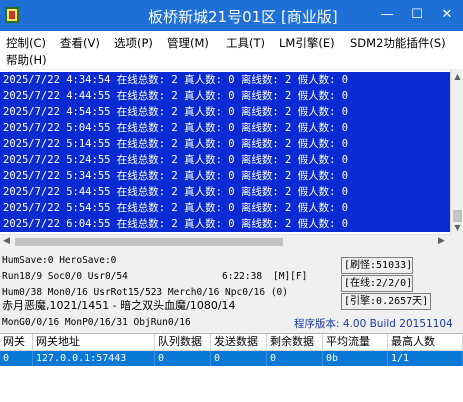 The image size is (463, 402). What do you see at coordinates (225, 128) in the screenshot?
I see `log-line: 2025/7/22 5:04:55 在线总数: 2 真人数: 0 离线数` at bounding box center [225, 128].